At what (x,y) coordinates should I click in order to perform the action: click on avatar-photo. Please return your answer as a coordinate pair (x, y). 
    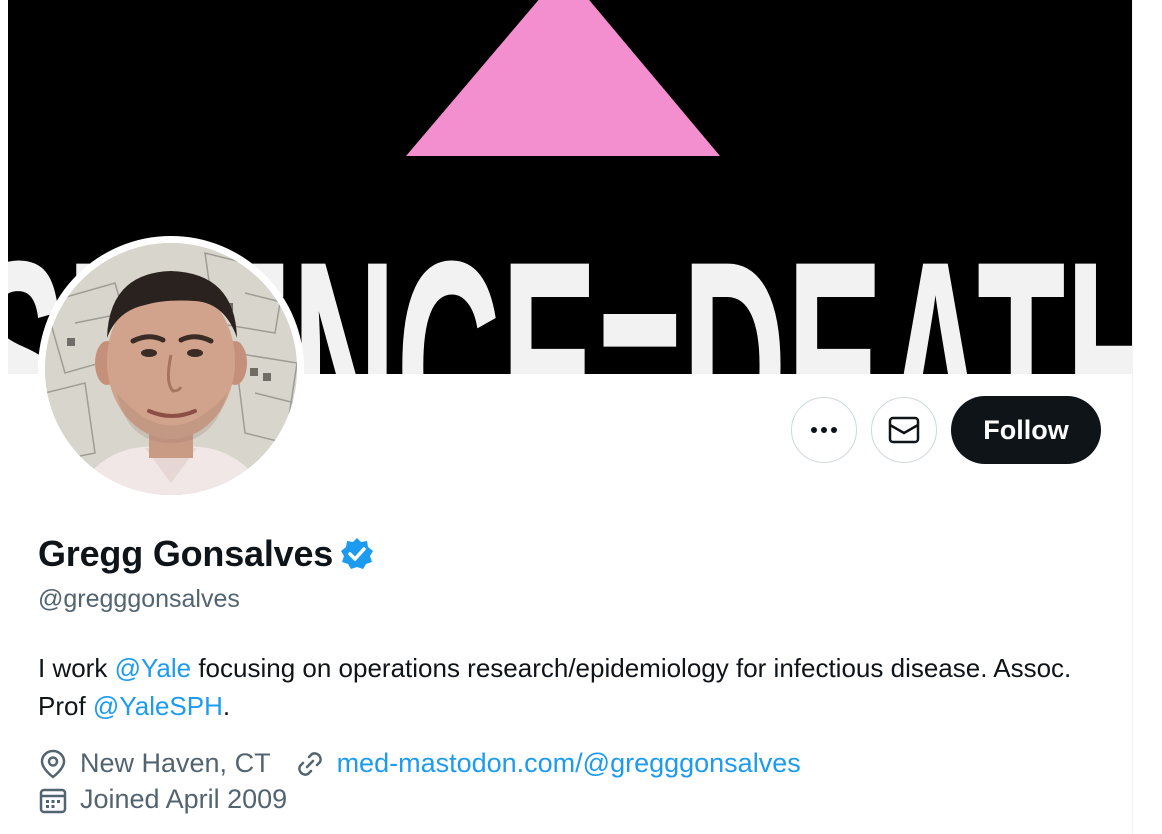
    Looking at the image, I should click on (171, 369).